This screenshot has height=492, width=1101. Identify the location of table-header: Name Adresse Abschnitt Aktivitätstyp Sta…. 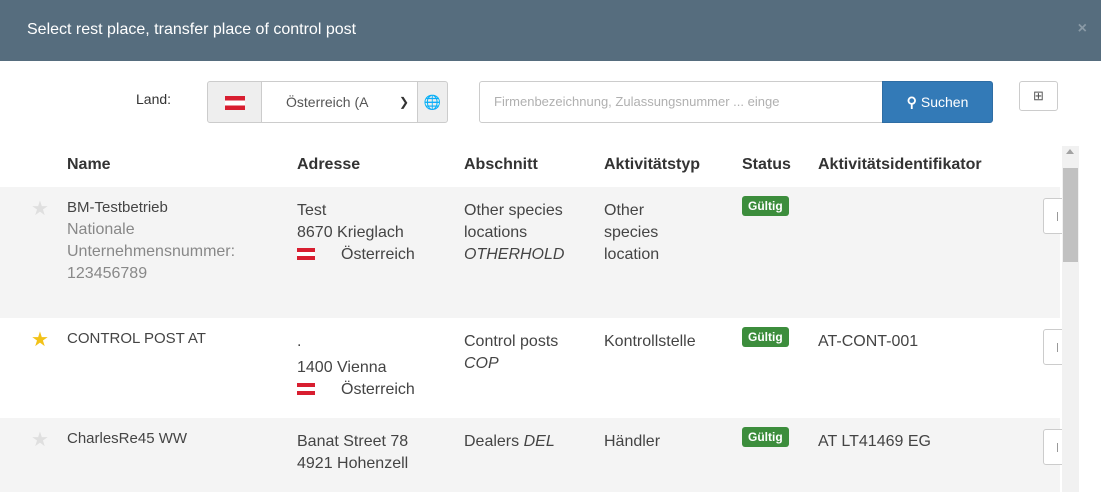
(530, 164).